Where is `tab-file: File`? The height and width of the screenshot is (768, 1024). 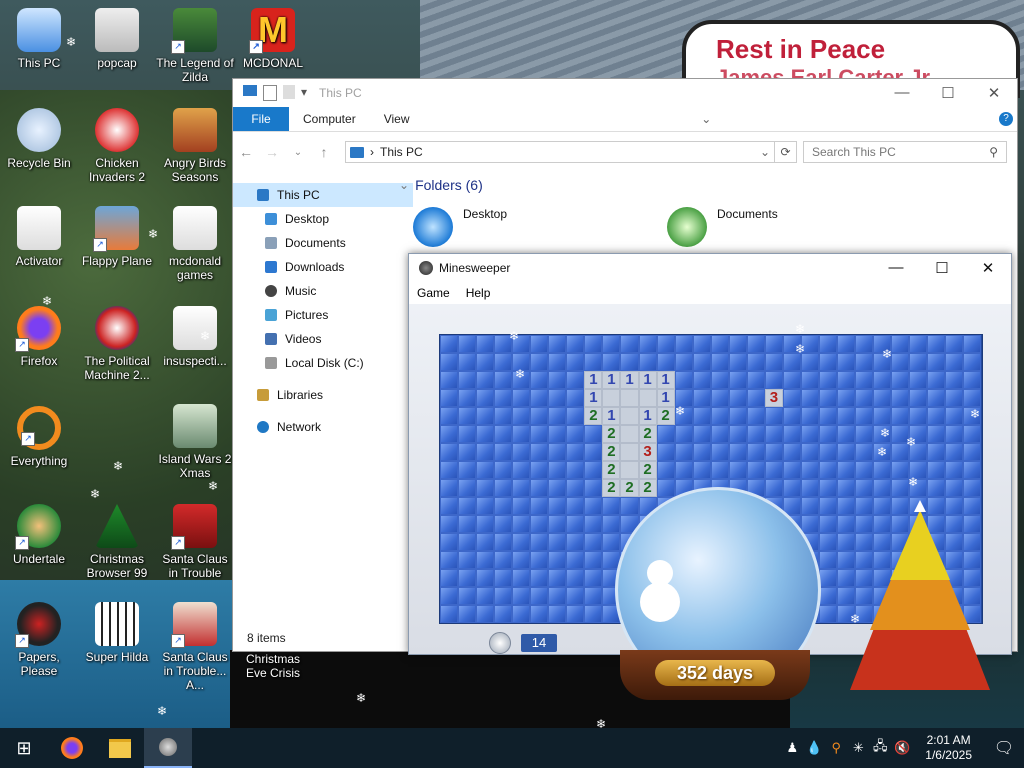 tab-file: File is located at coordinates (261, 119).